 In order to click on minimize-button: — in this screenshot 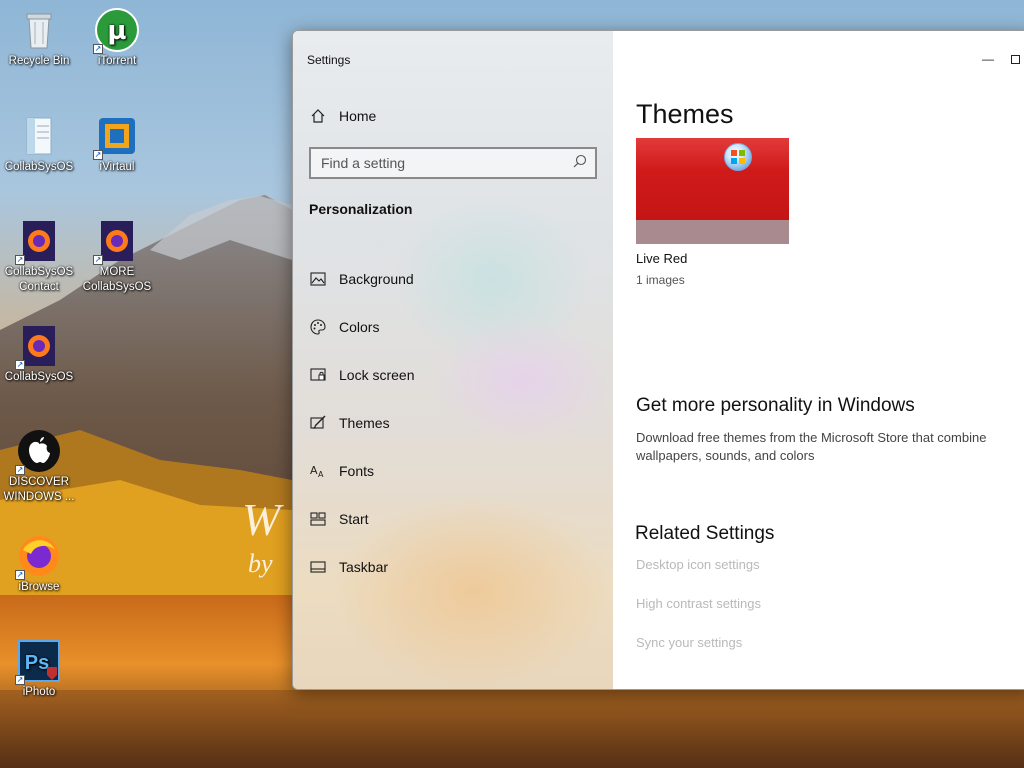, I will do `click(988, 59)`.